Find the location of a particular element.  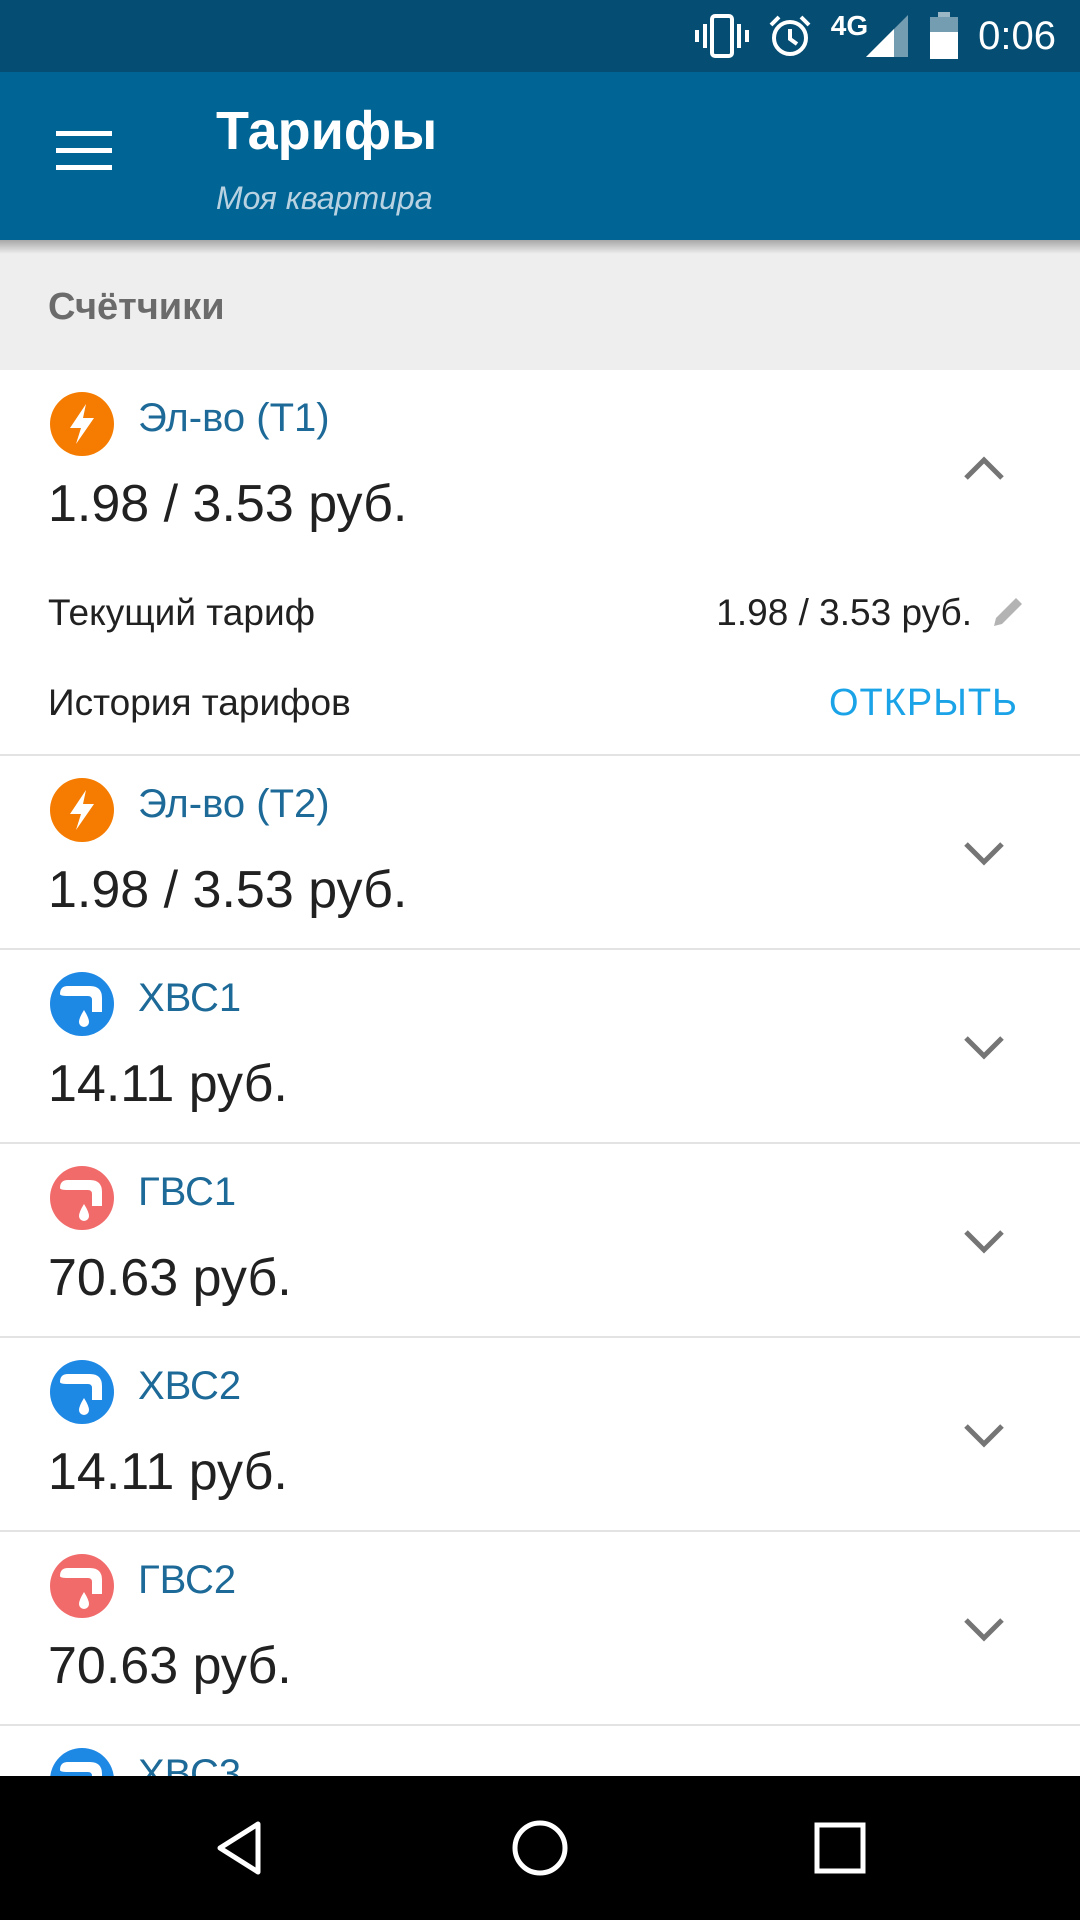

section-title: Счётчики is located at coordinates (136, 307).